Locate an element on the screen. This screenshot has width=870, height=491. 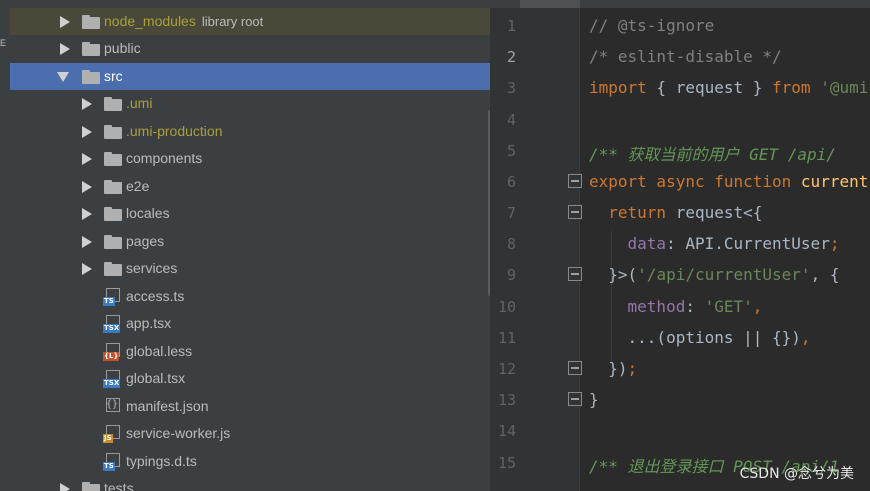
code-line: import { request } from '@umi is located at coordinates (729, 87).